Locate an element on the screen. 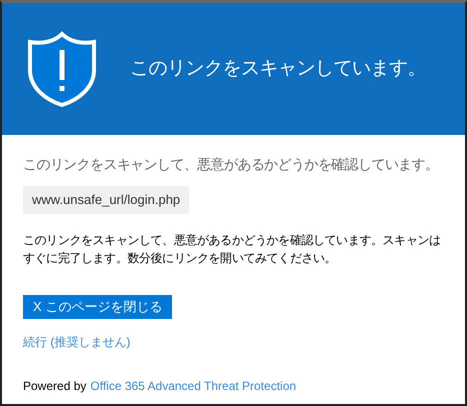 The image size is (467, 406). powered-by-label: Powered by is located at coordinates (54, 386).